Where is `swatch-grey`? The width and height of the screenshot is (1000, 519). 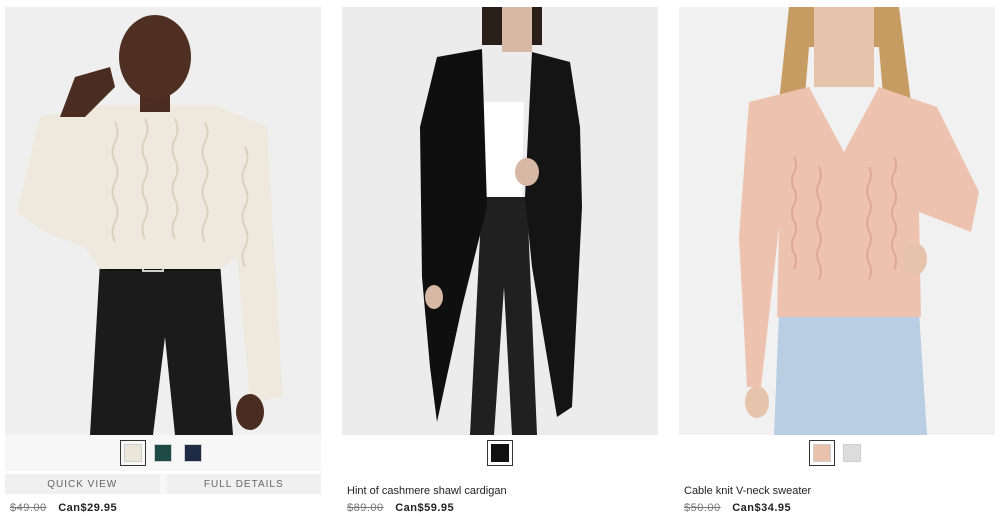
swatch-grey is located at coordinates (852, 453).